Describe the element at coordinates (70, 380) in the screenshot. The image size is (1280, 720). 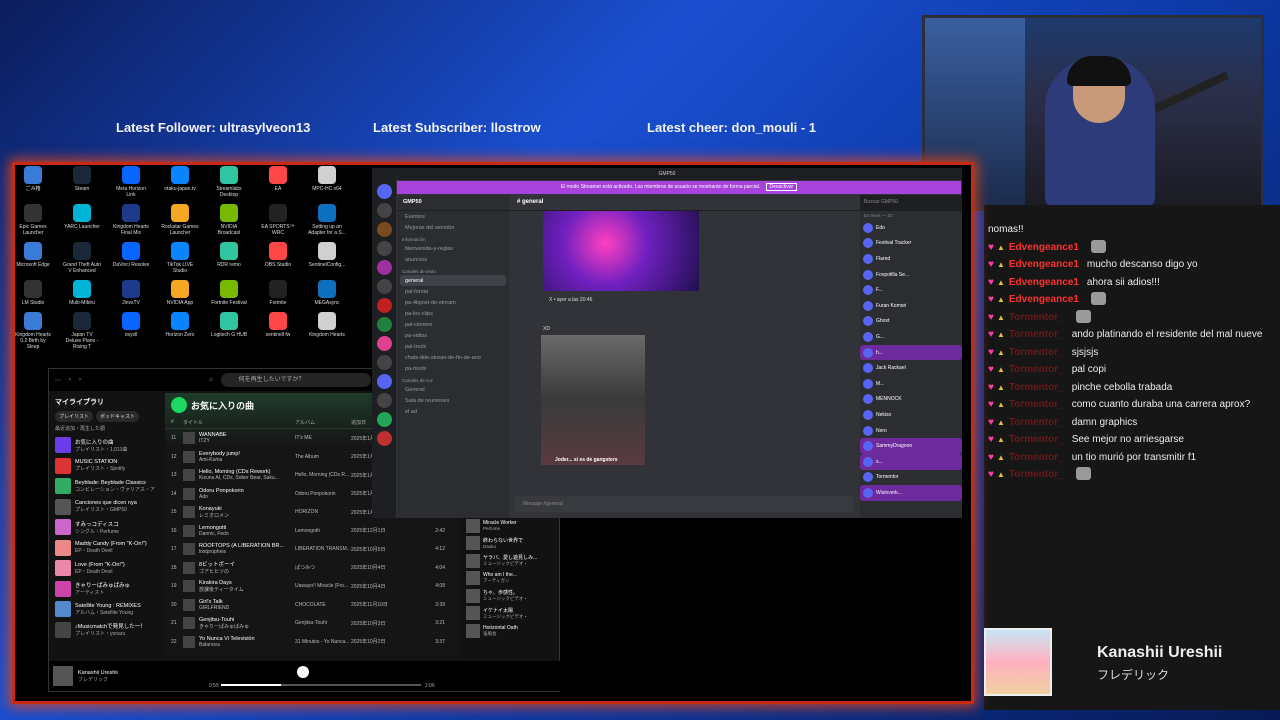
I see `back-icon: ‹` at that location.